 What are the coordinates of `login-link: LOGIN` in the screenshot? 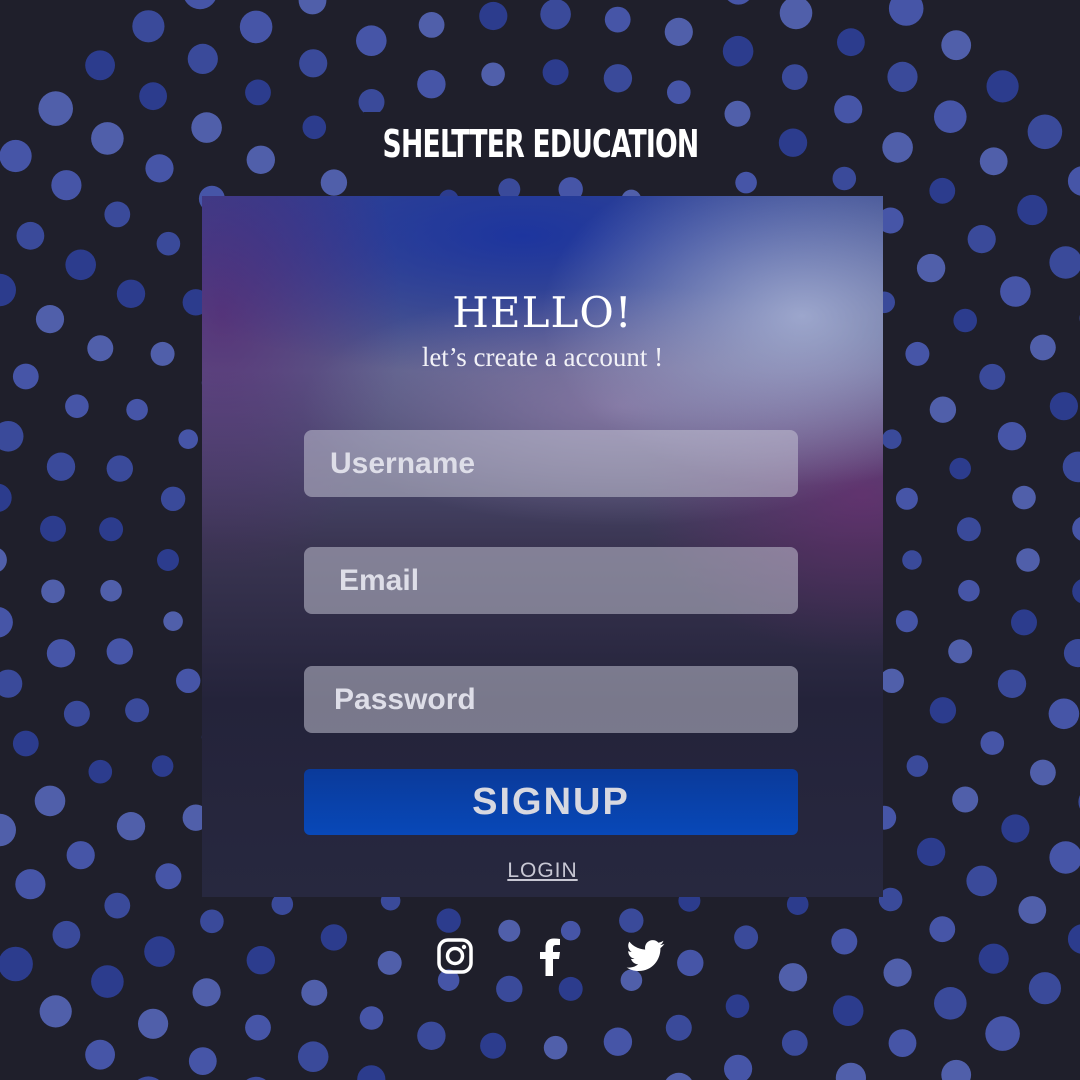 It's located at (542, 870).